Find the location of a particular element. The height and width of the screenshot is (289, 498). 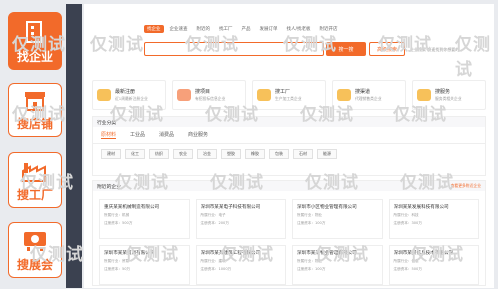

keyword-chip: 橡胶 is located at coordinates (255, 154).